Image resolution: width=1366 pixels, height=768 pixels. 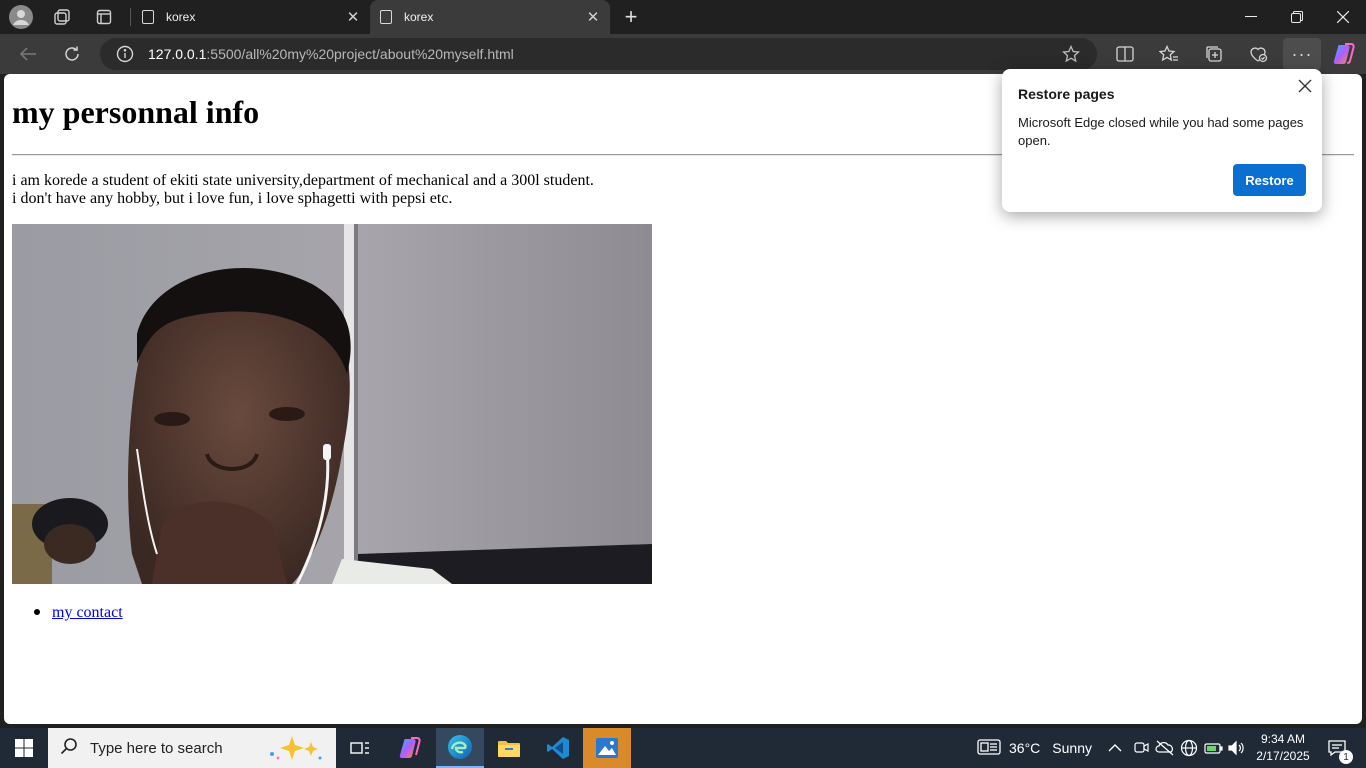 I want to click on my-contact-link: my contact, so click(x=87, y=612).